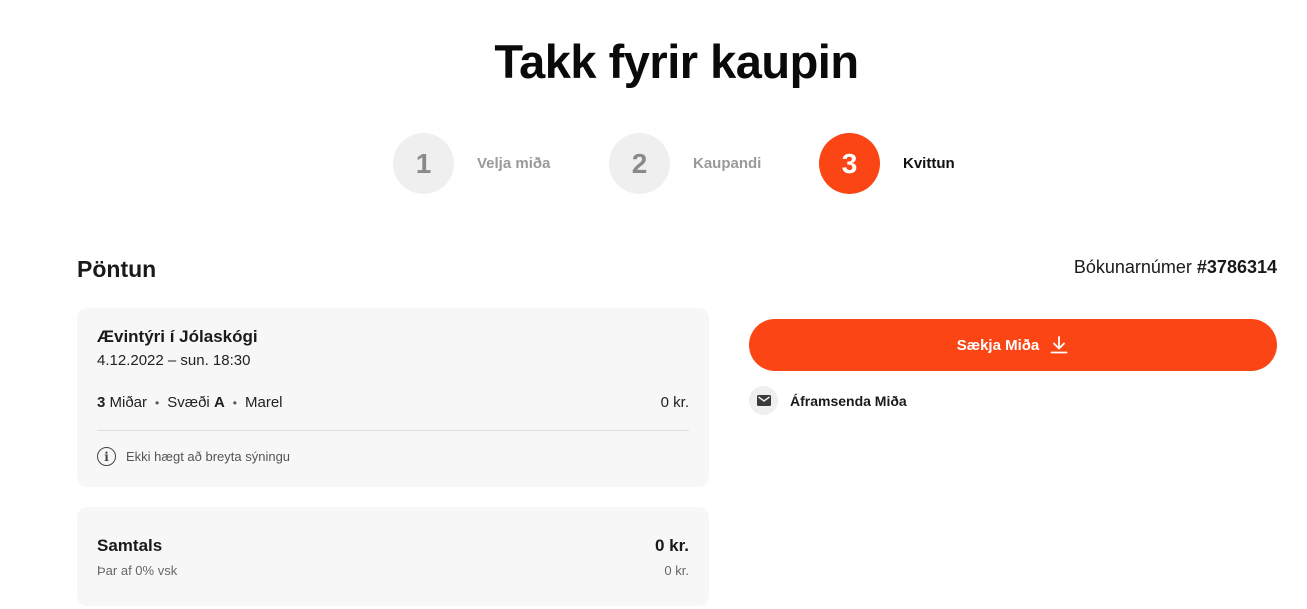 The image size is (1307, 609). What do you see at coordinates (393, 556) in the screenshot?
I see `total-card: Samtals Þar af 0% vsk 0 kr. 0 kr.` at bounding box center [393, 556].